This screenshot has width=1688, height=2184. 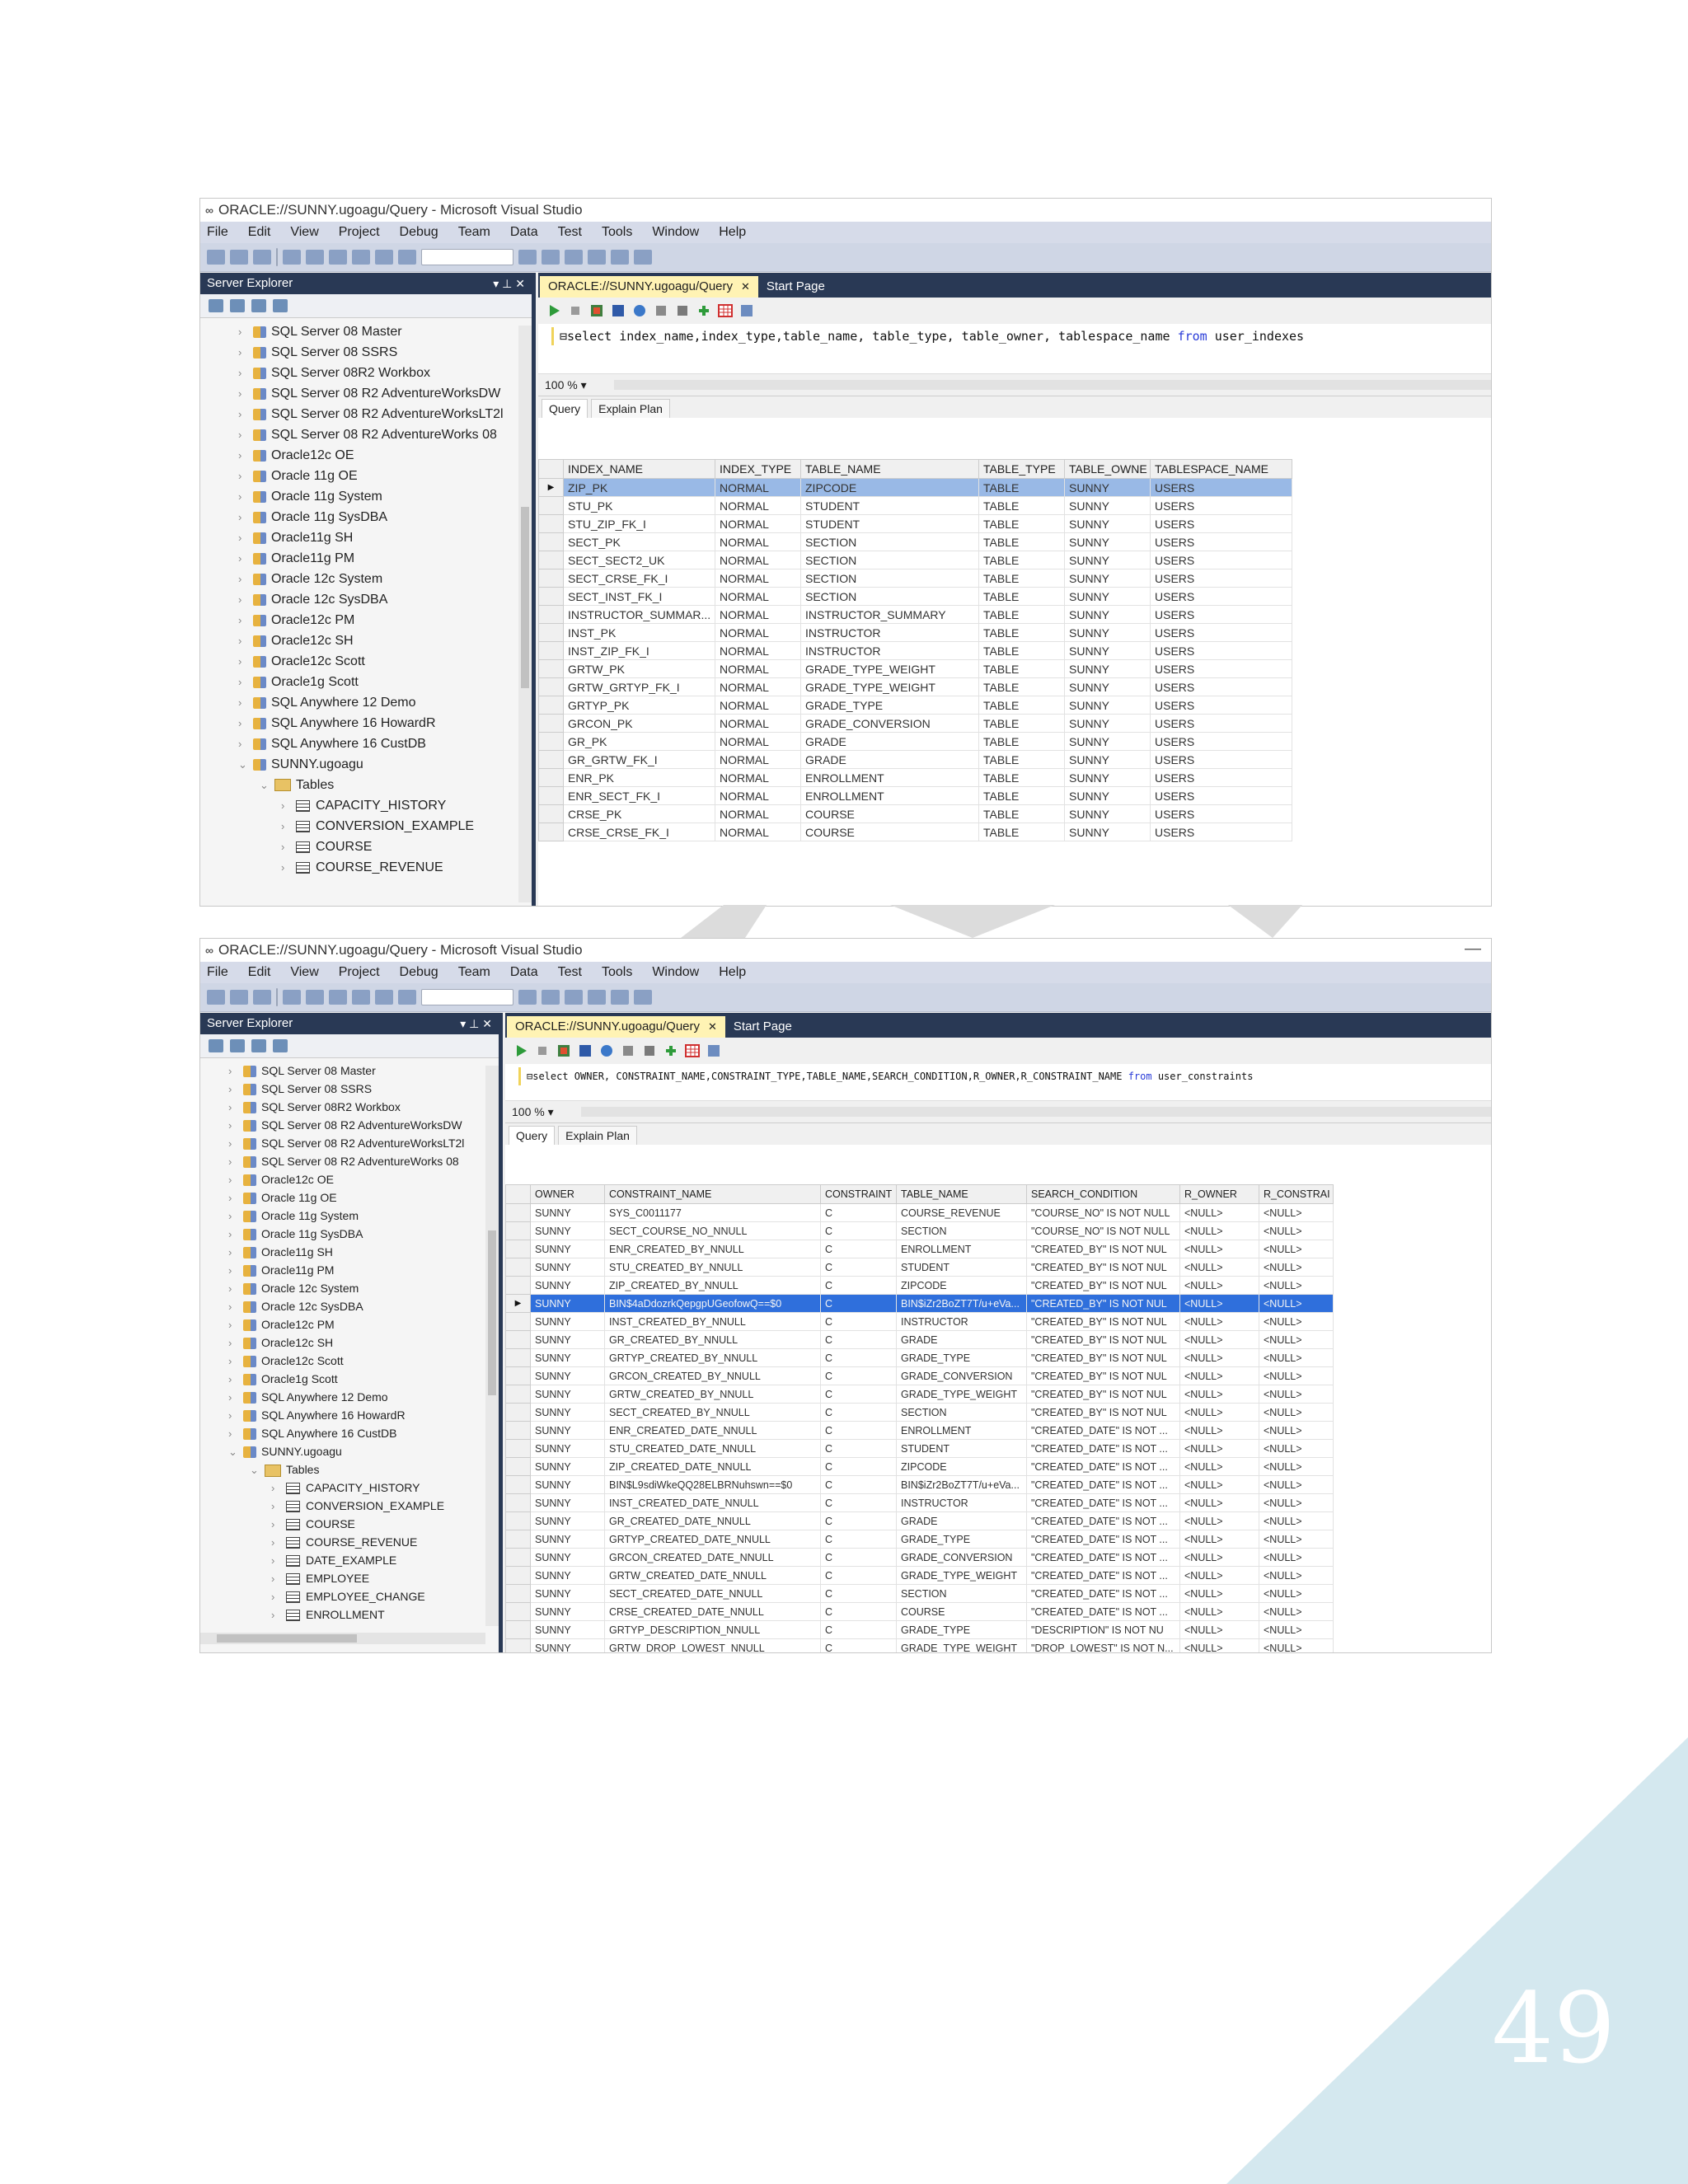 What do you see at coordinates (310, 579) in the screenshot?
I see `tree-item: › Oracle 12c System` at bounding box center [310, 579].